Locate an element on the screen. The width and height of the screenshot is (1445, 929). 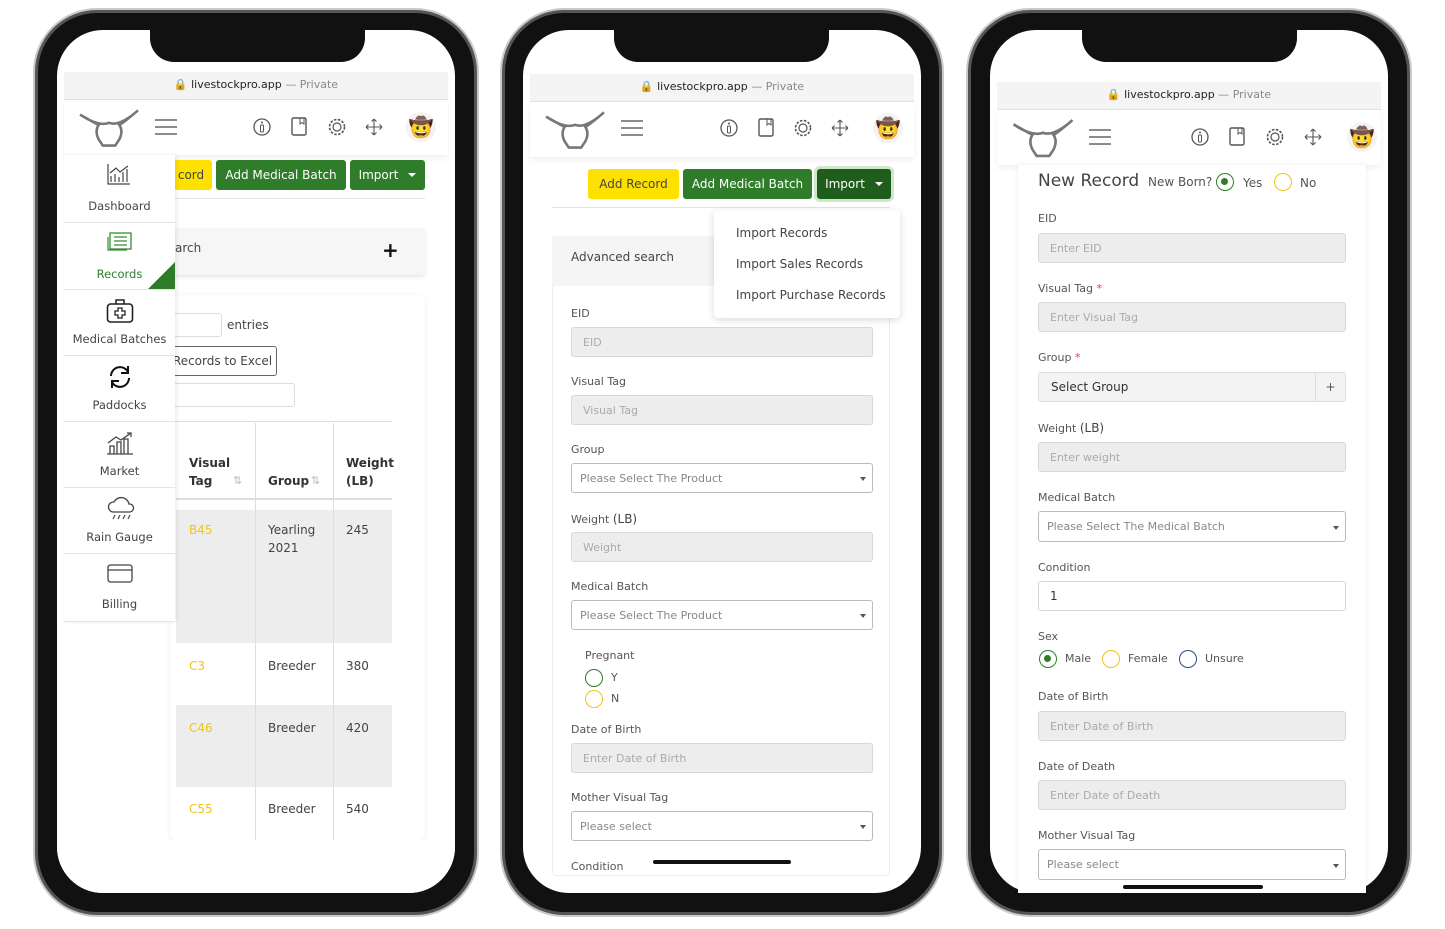
url-domain: livestockpro.app is located at coordinates (236, 84).